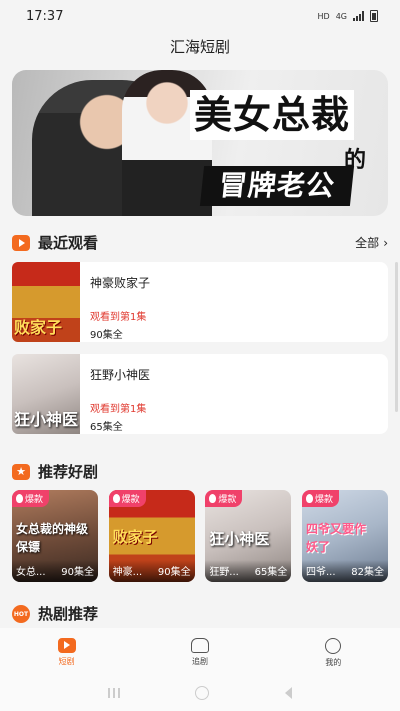  I want to click on tab-mine: 我的, so click(333, 653).